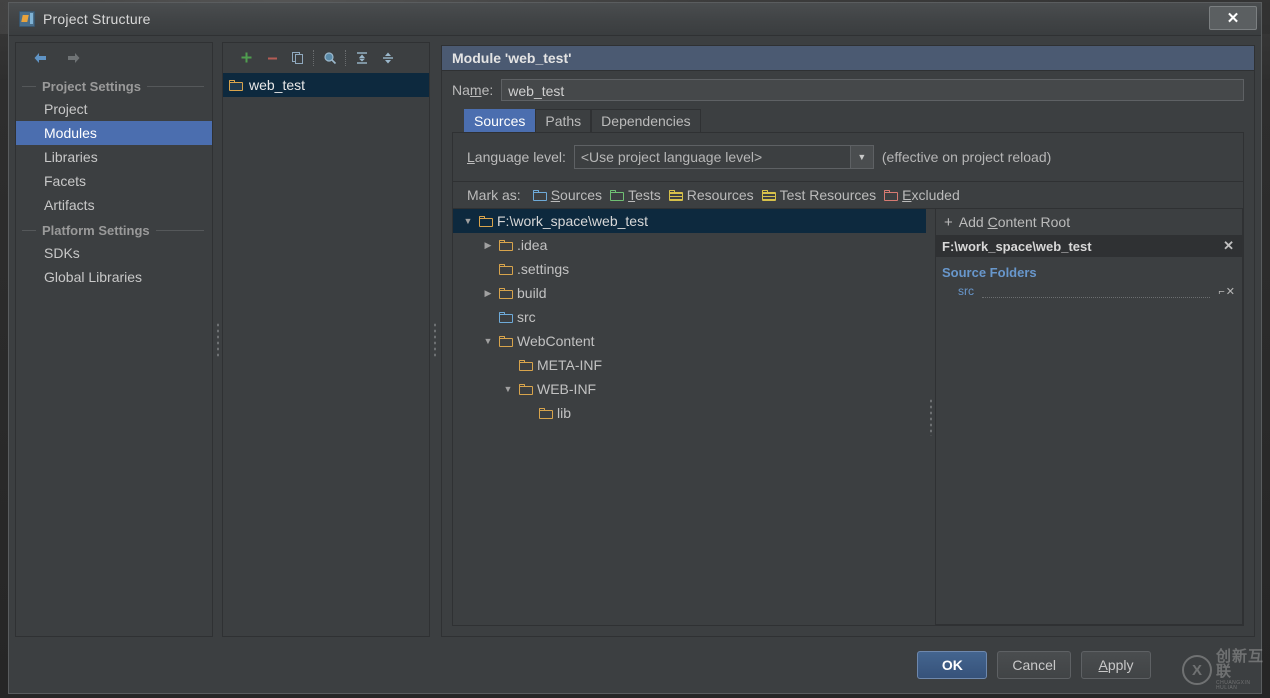  What do you see at coordinates (931, 195) in the screenshot?
I see `mark-as-excluded-label: Excluded` at bounding box center [931, 195].